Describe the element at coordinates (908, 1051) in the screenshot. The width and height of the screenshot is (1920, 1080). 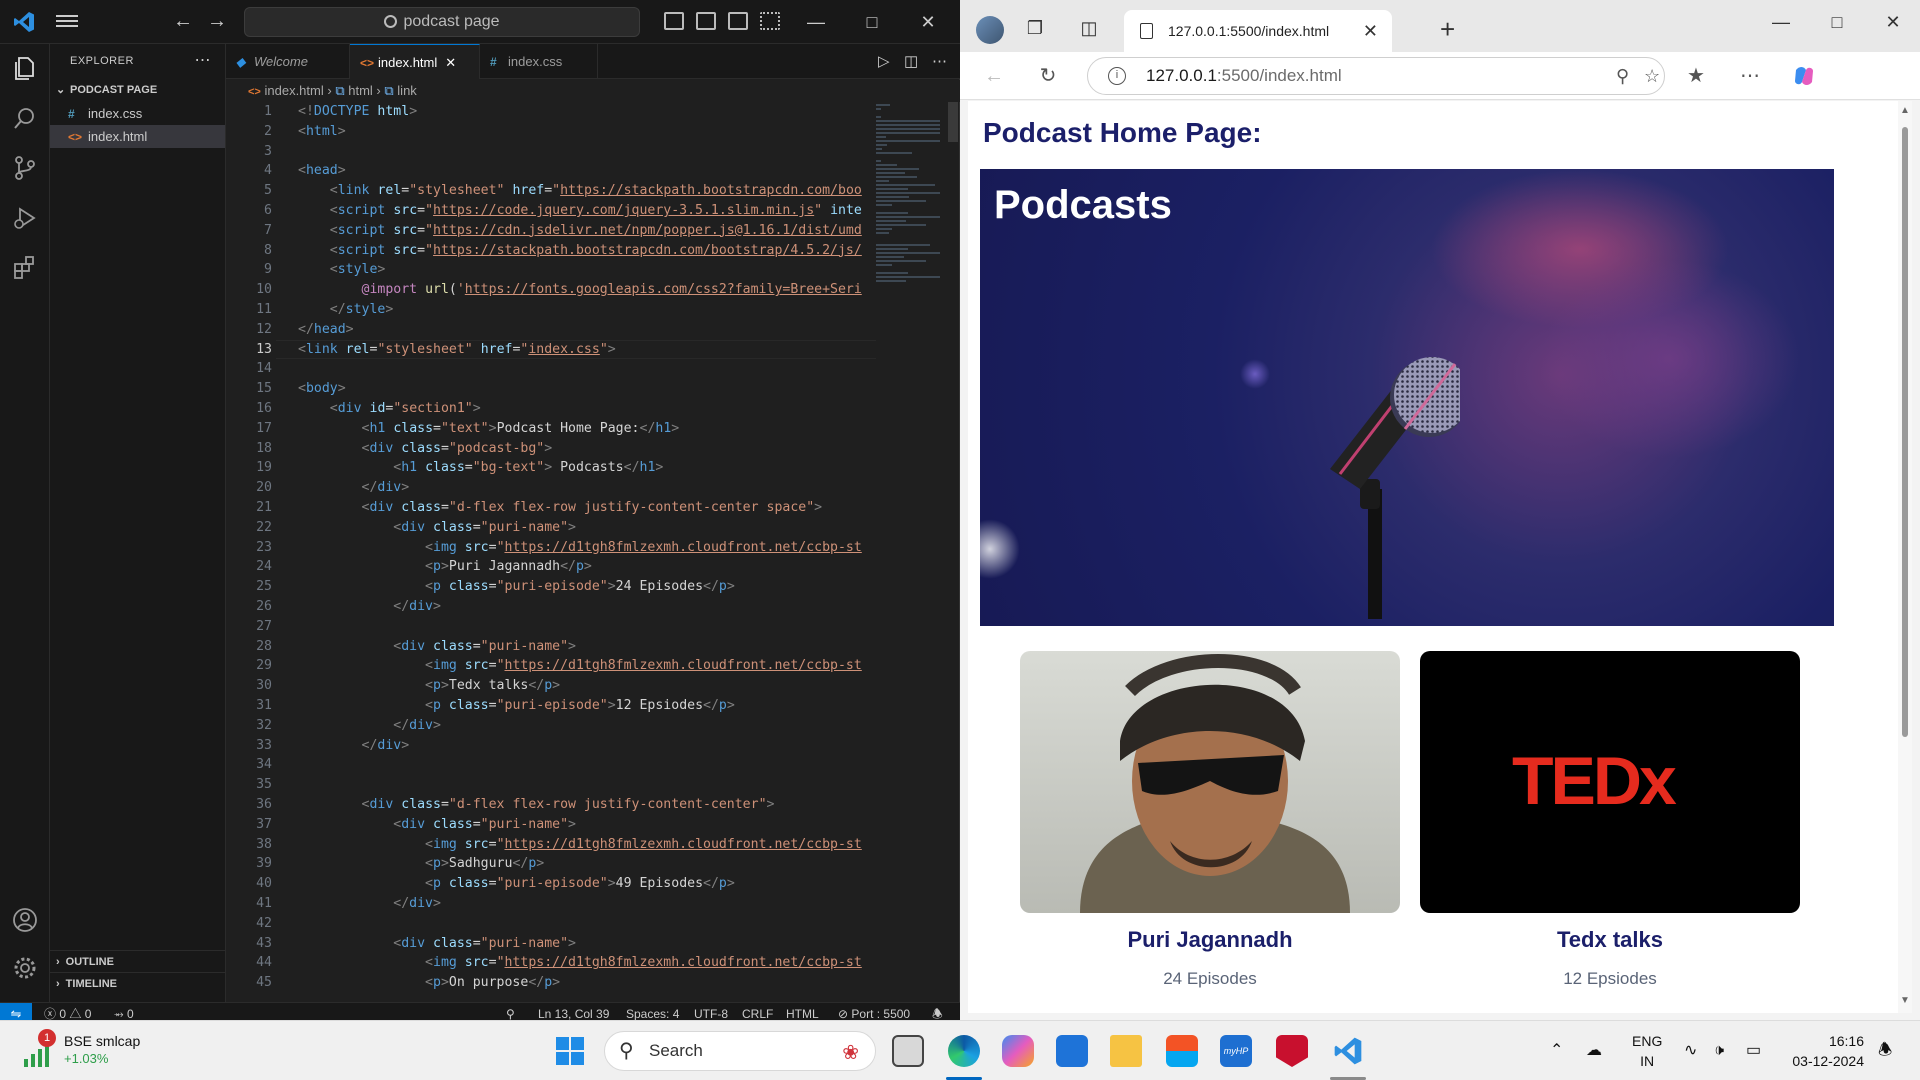
I see `task-view-icon` at that location.